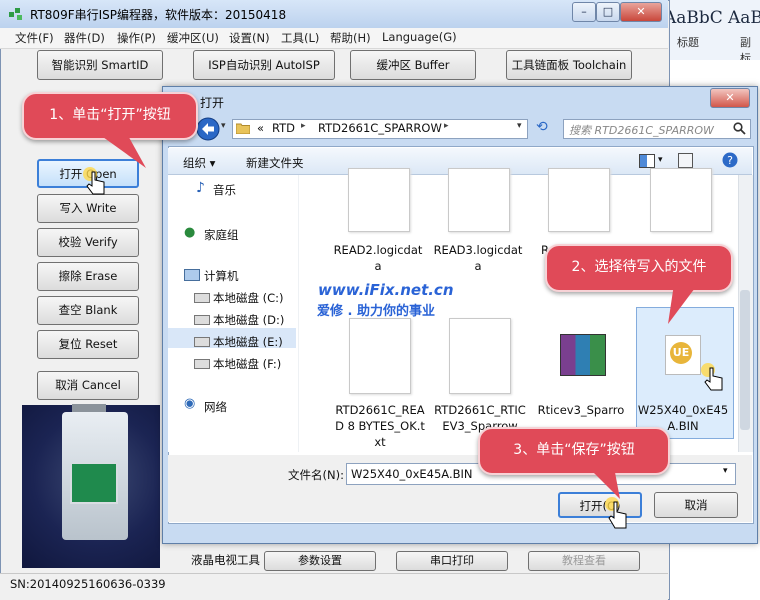 This screenshot has width=760, height=600. I want to click on word-style-heading2: AaBb, so click(744, 18).